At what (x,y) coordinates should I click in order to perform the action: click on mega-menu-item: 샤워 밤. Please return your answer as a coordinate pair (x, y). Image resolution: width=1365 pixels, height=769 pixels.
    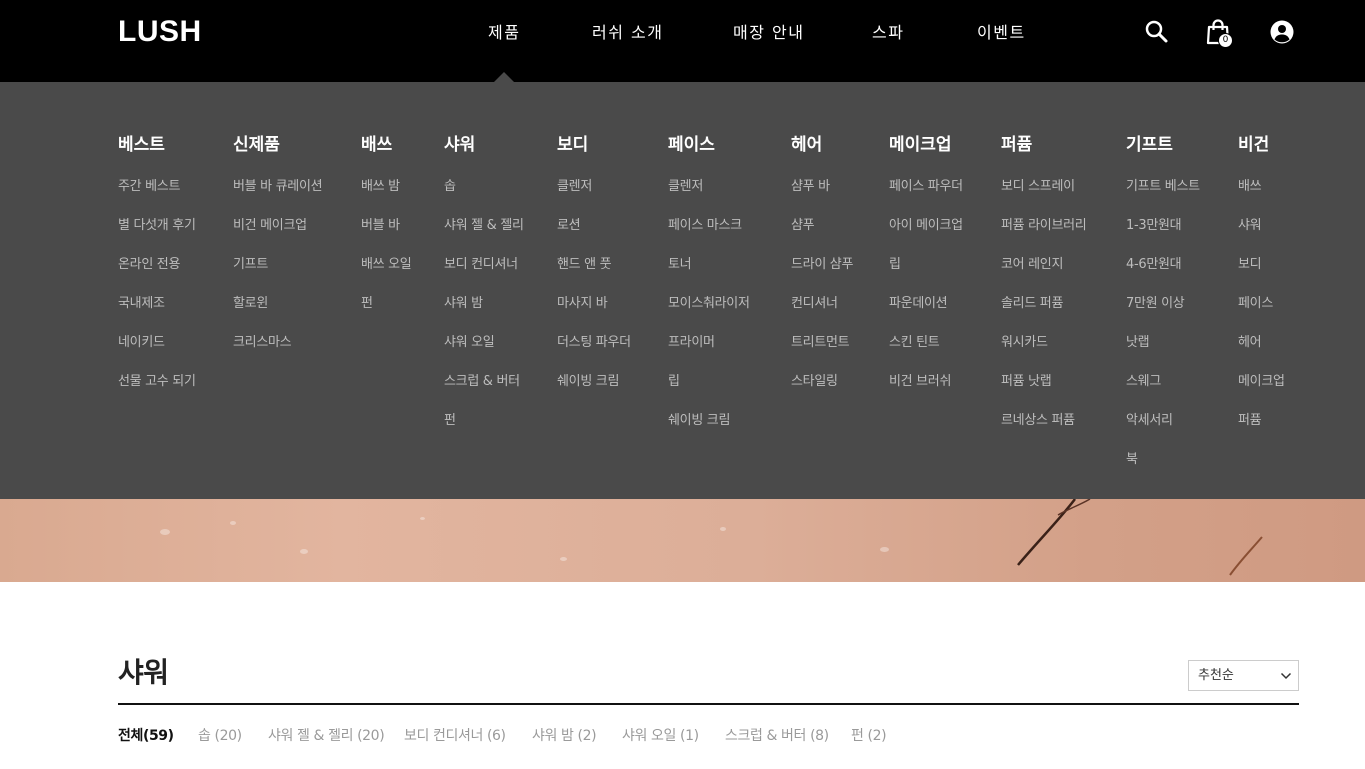
    Looking at the image, I should click on (463, 304).